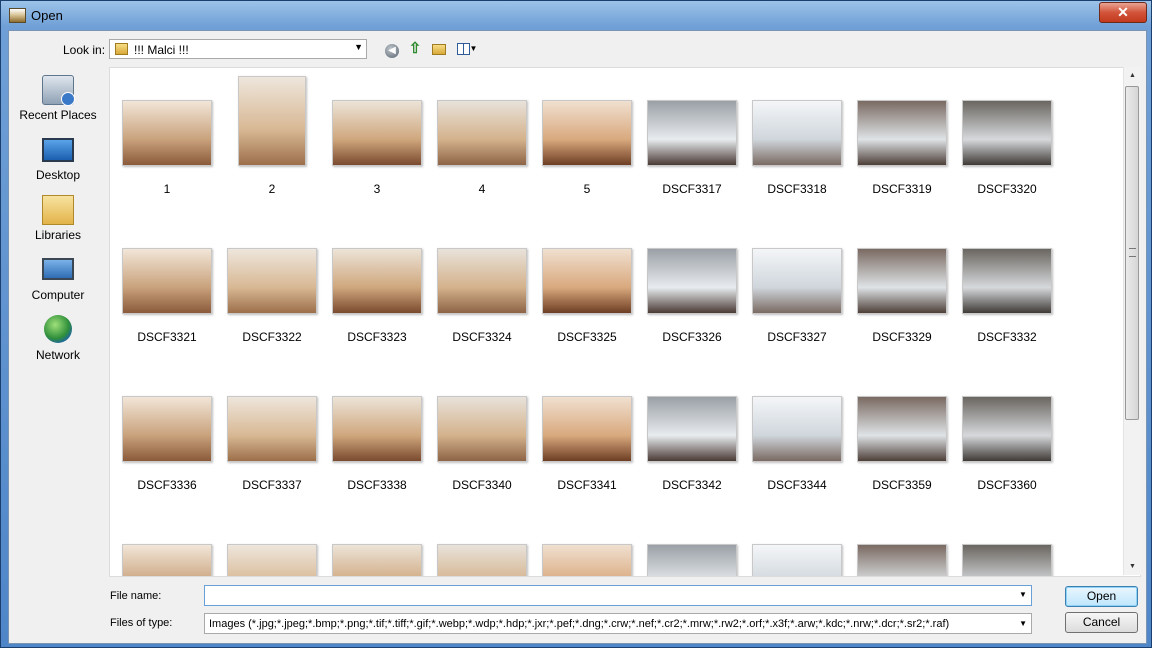 This screenshot has height=648, width=1152. Describe the element at coordinates (902, 337) in the screenshot. I see `file-name-caption: DSCF3329` at that location.